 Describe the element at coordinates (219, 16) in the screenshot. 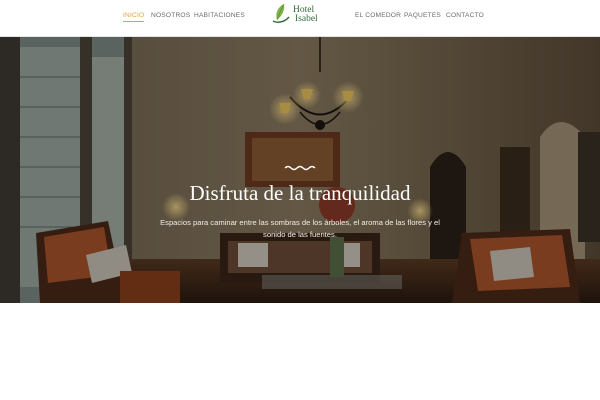

I see `nav-item-habitaciones: HABITACIONES` at that location.